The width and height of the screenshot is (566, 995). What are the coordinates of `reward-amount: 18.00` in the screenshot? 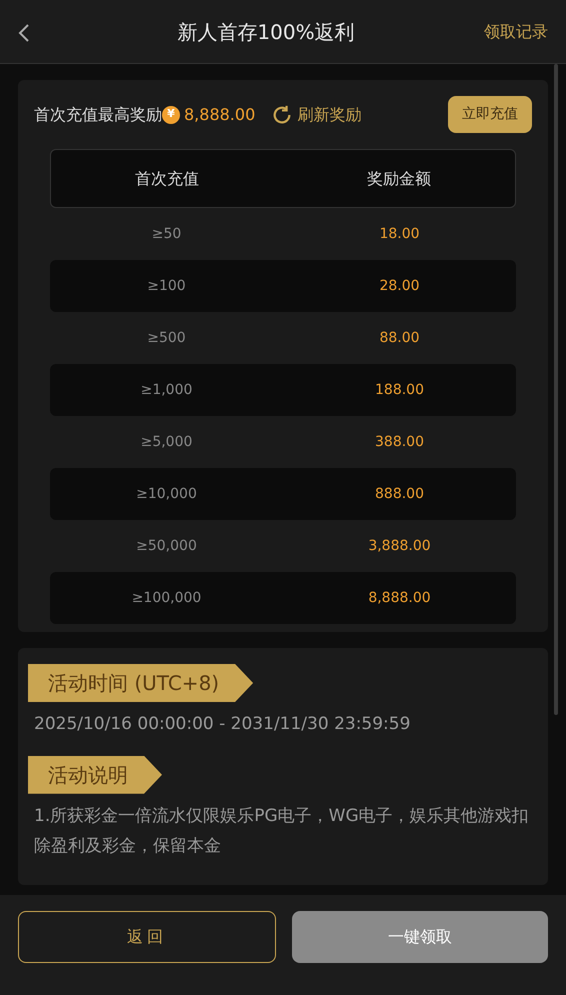 It's located at (399, 234).